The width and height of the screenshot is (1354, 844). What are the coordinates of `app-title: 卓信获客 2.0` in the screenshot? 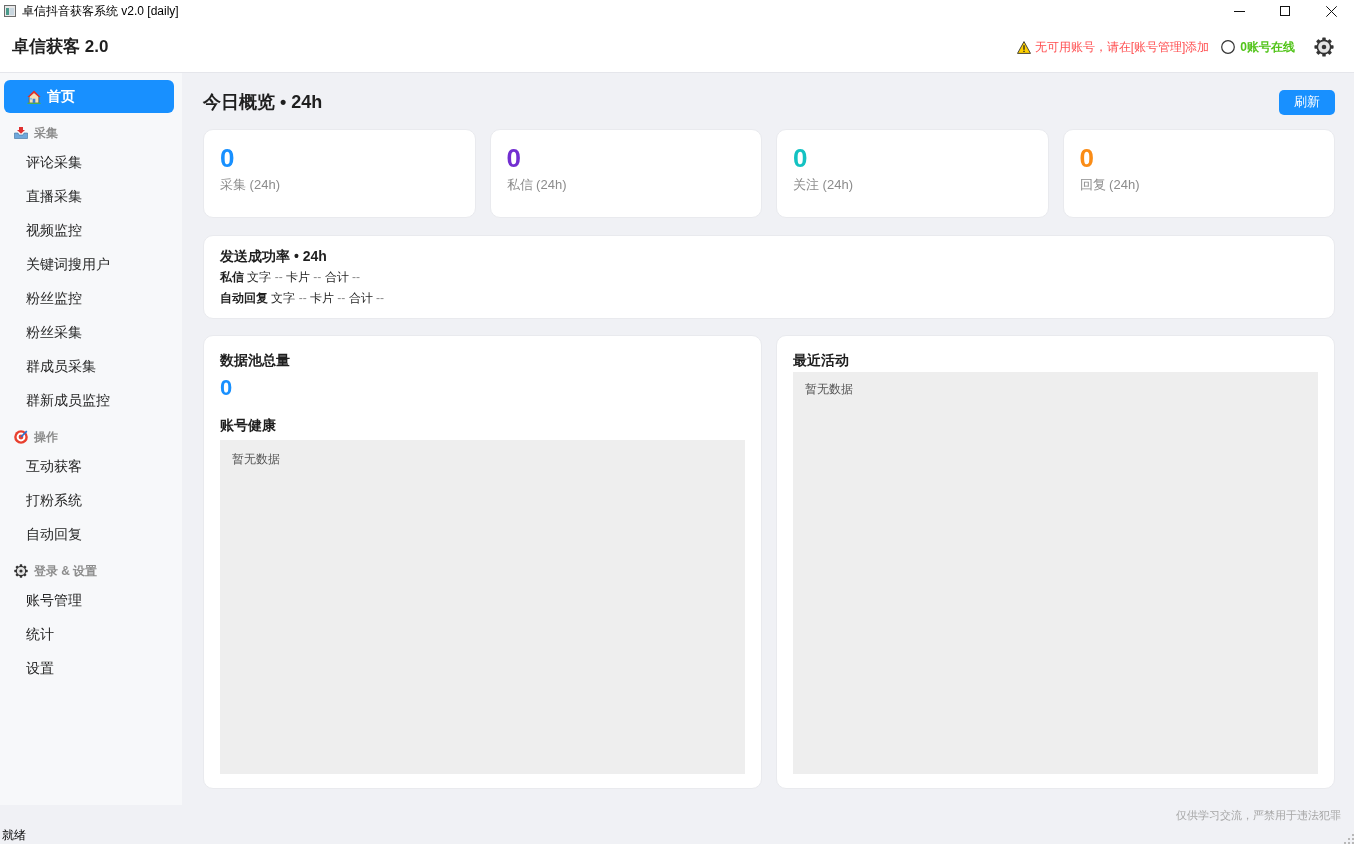 It's located at (60, 47).